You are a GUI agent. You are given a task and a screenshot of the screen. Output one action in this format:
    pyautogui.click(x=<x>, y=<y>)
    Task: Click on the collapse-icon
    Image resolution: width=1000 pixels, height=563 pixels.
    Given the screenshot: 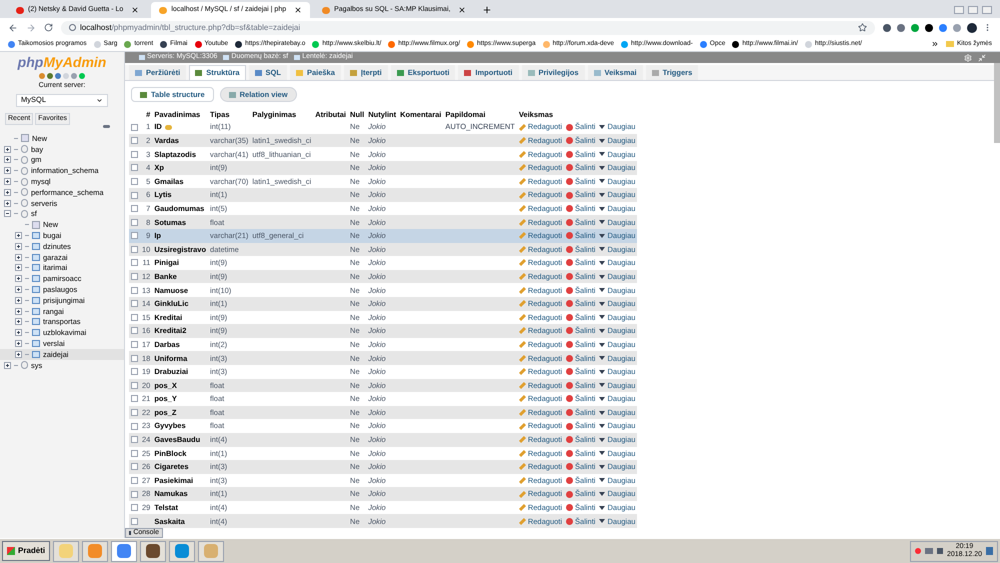 What is the action you would take?
    pyautogui.click(x=7, y=214)
    